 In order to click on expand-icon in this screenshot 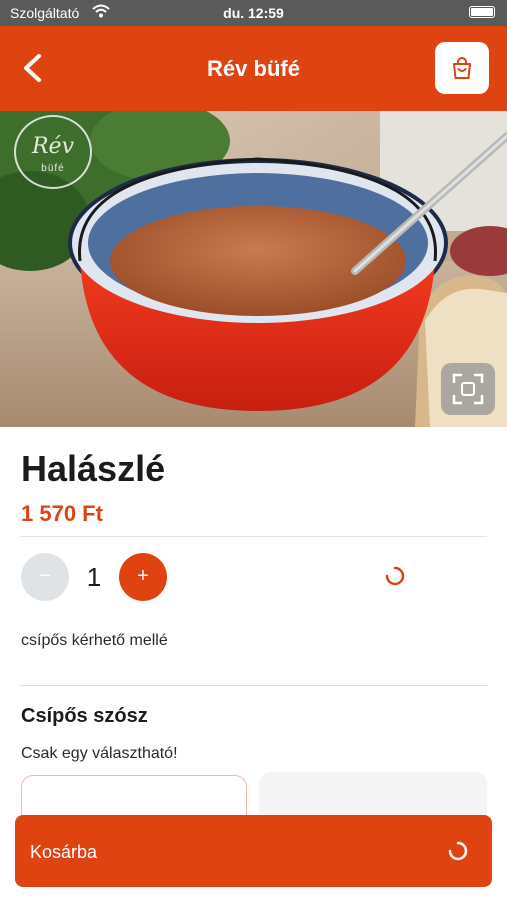, I will do `click(468, 389)`.